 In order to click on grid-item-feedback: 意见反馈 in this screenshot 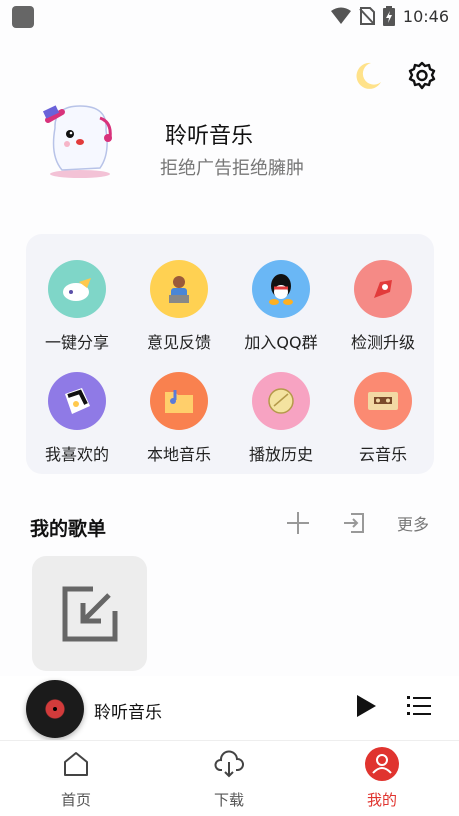, I will do `click(179, 295)`.